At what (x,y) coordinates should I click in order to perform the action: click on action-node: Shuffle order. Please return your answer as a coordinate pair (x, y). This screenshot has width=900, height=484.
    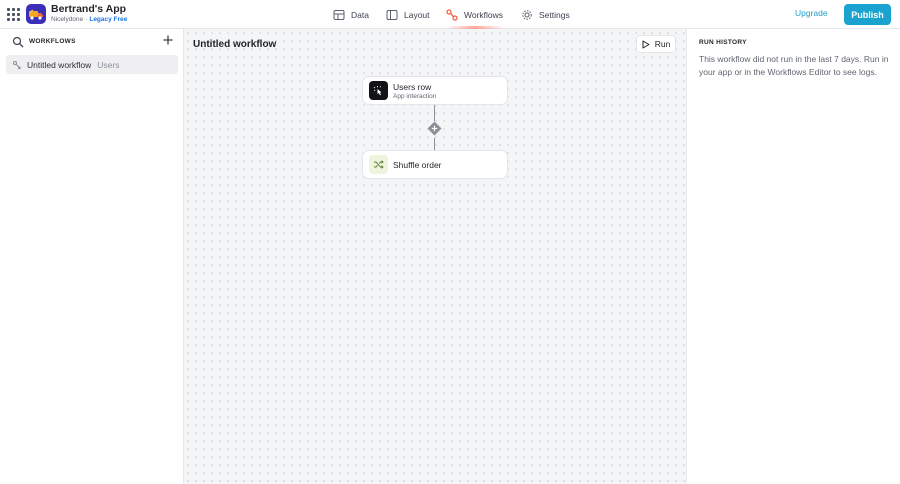
    Looking at the image, I should click on (435, 164).